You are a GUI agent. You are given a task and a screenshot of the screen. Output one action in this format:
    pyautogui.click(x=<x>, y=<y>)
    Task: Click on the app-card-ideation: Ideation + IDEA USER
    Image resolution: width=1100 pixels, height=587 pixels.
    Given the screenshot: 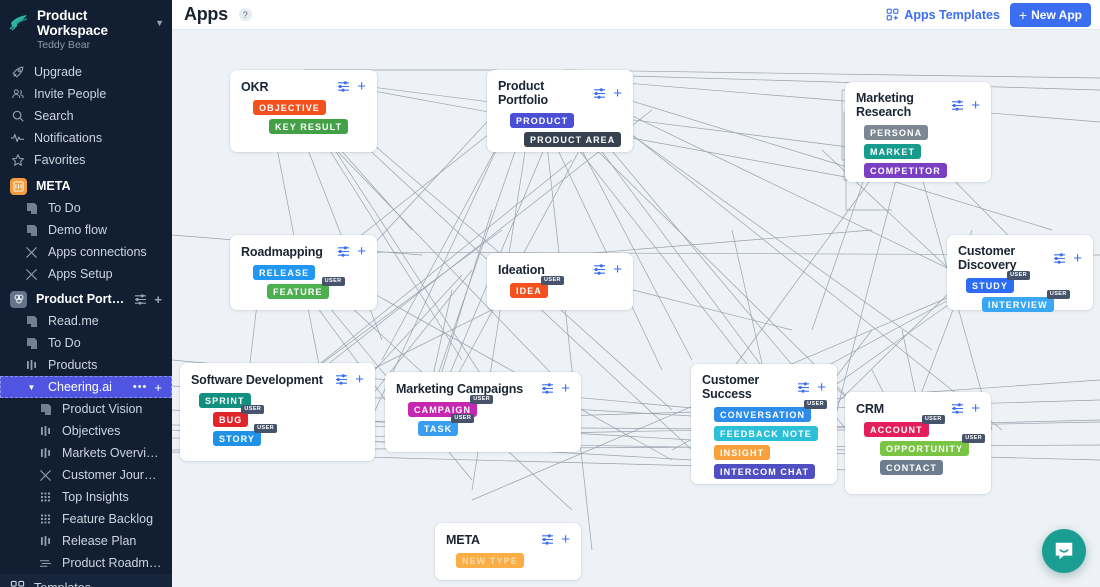 What is the action you would take?
    pyautogui.click(x=560, y=281)
    